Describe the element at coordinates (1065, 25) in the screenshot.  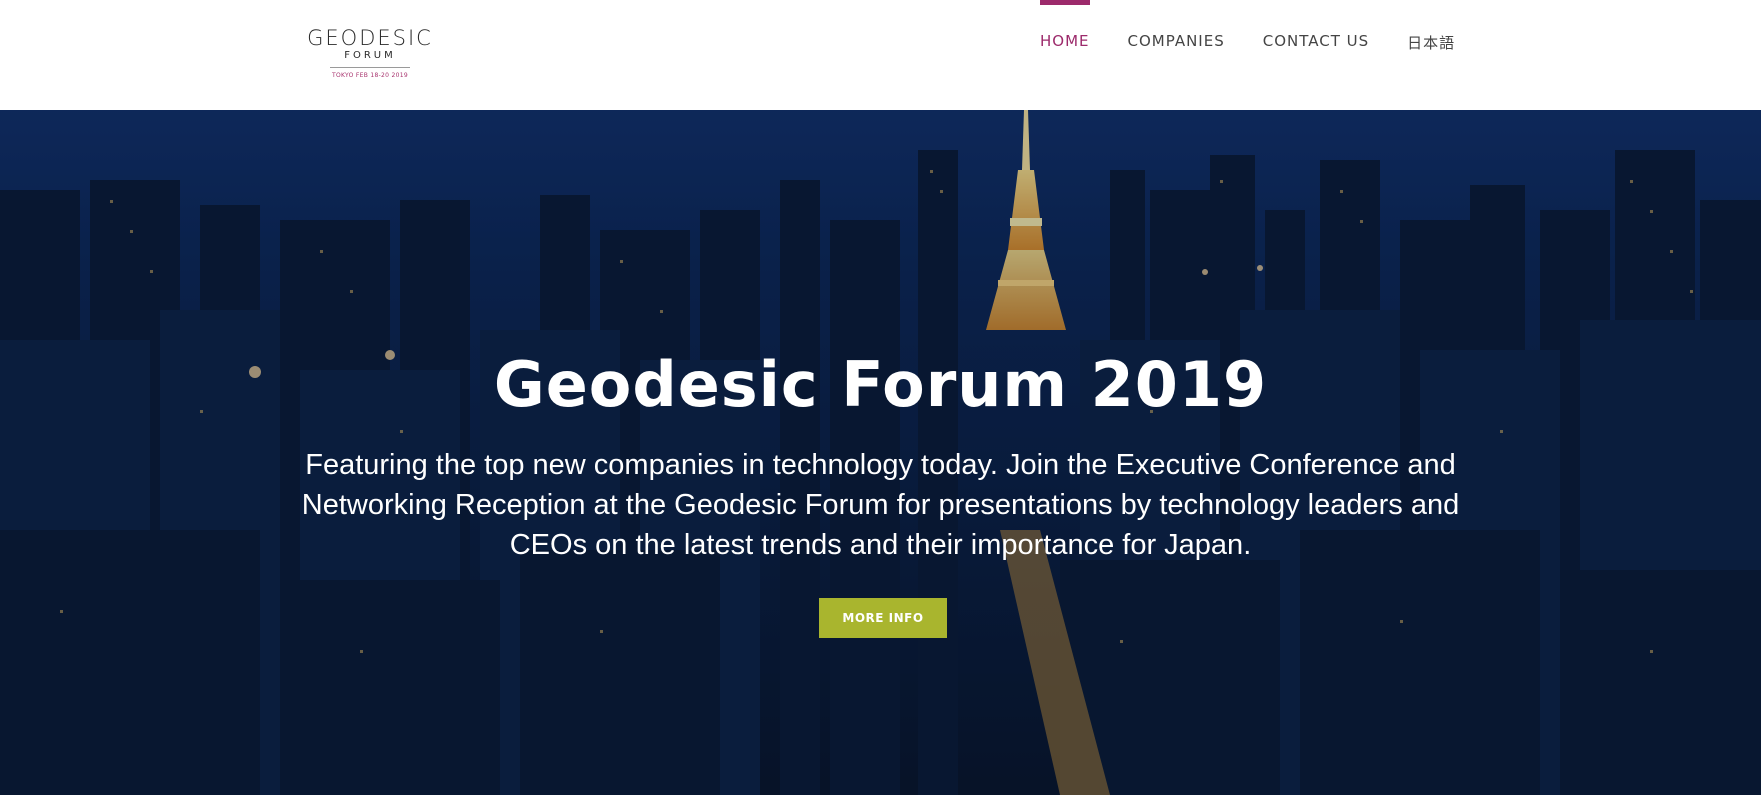
I see `nav-home: HOME` at that location.